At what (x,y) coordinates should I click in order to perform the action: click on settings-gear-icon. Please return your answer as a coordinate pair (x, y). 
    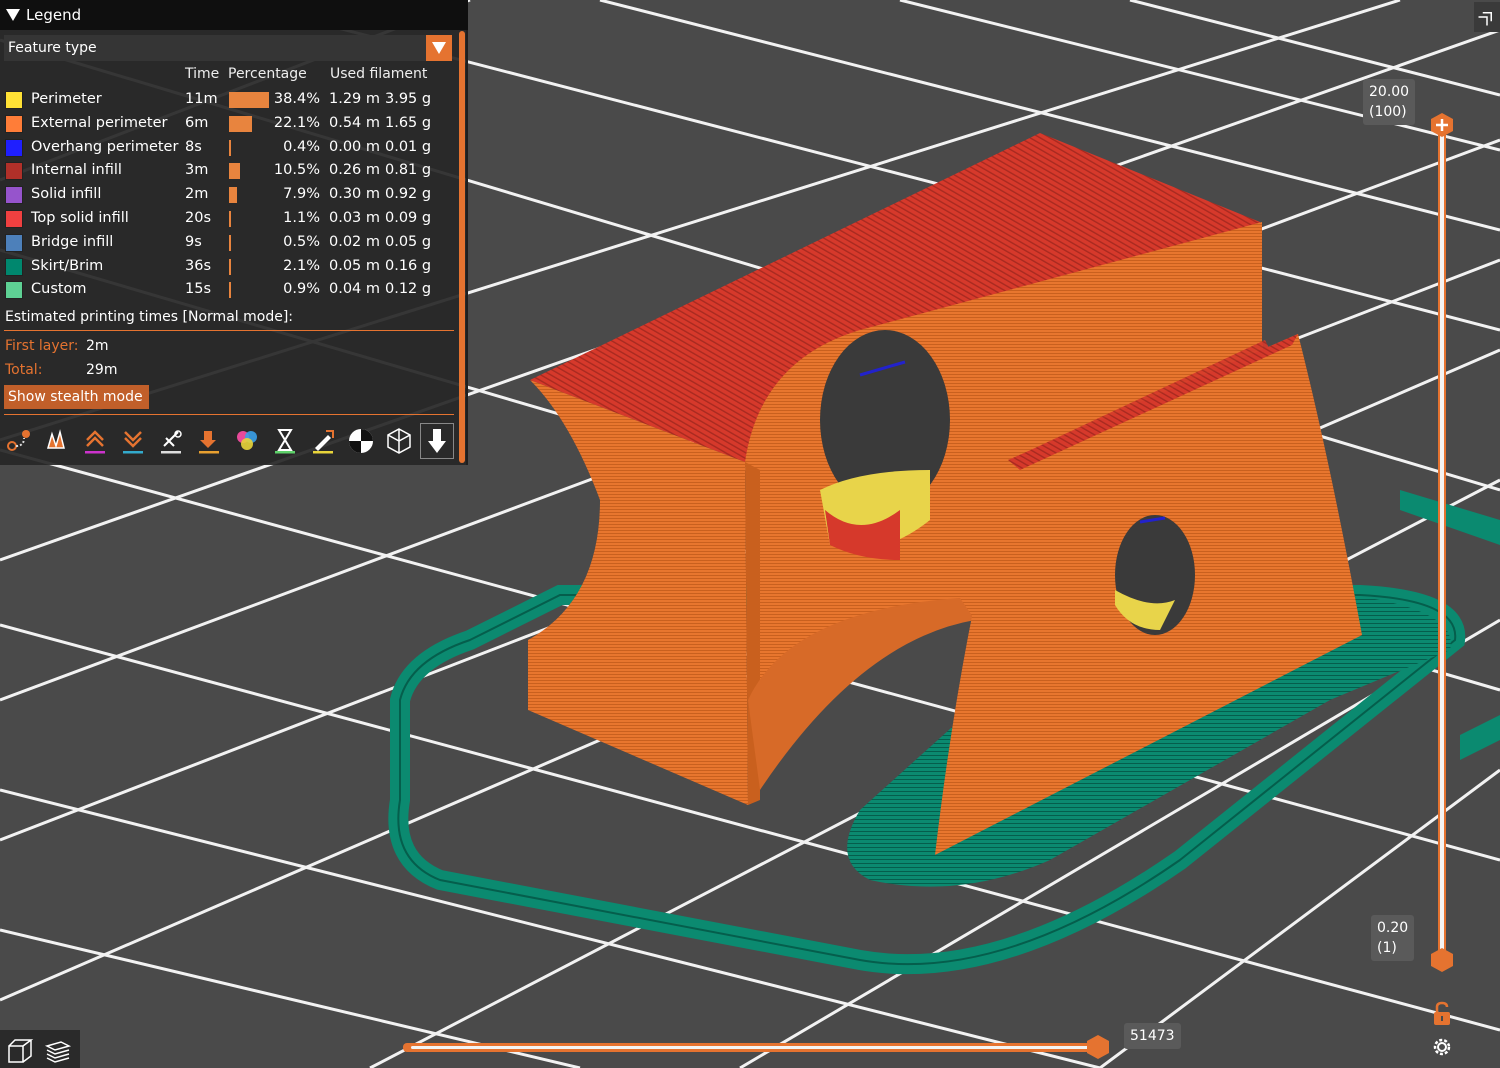
    Looking at the image, I should click on (1442, 1047).